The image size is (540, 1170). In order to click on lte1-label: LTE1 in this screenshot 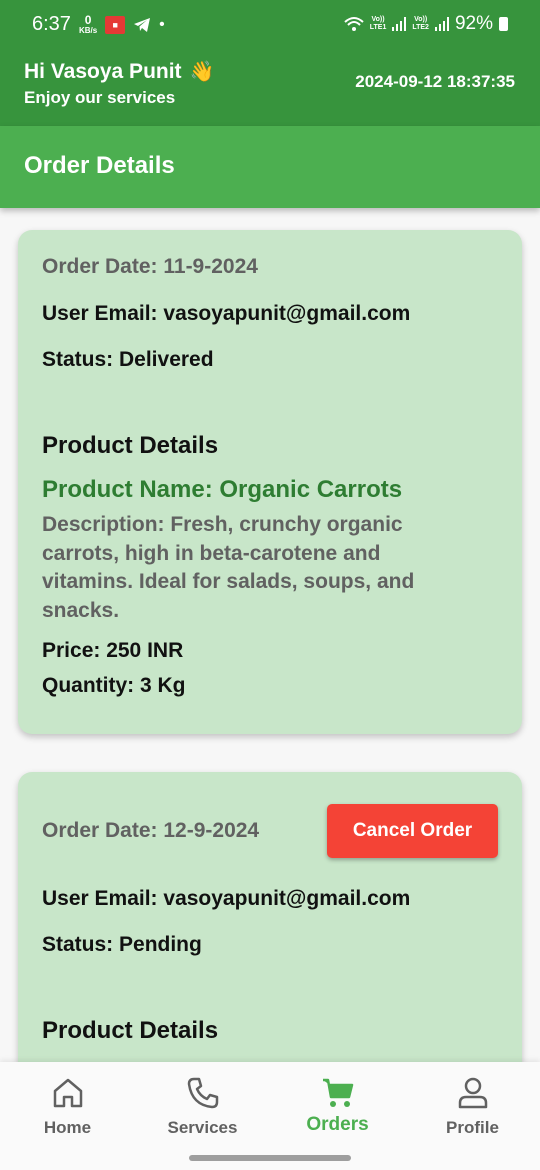, I will do `click(378, 27)`.